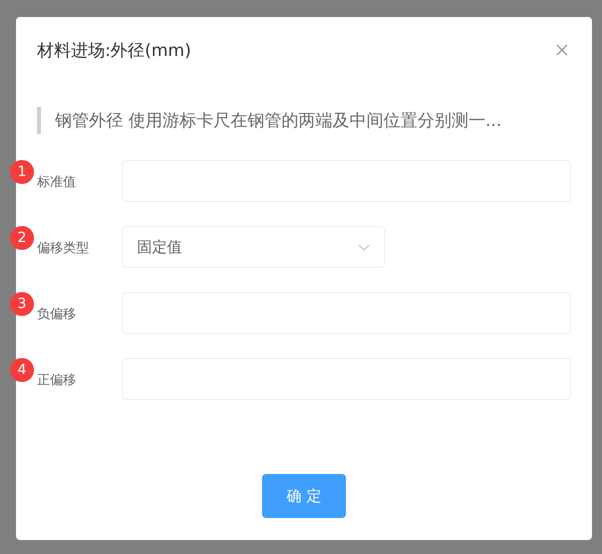 The height and width of the screenshot is (554, 602). Describe the element at coordinates (159, 247) in the screenshot. I see `select-value: 固定值` at that location.